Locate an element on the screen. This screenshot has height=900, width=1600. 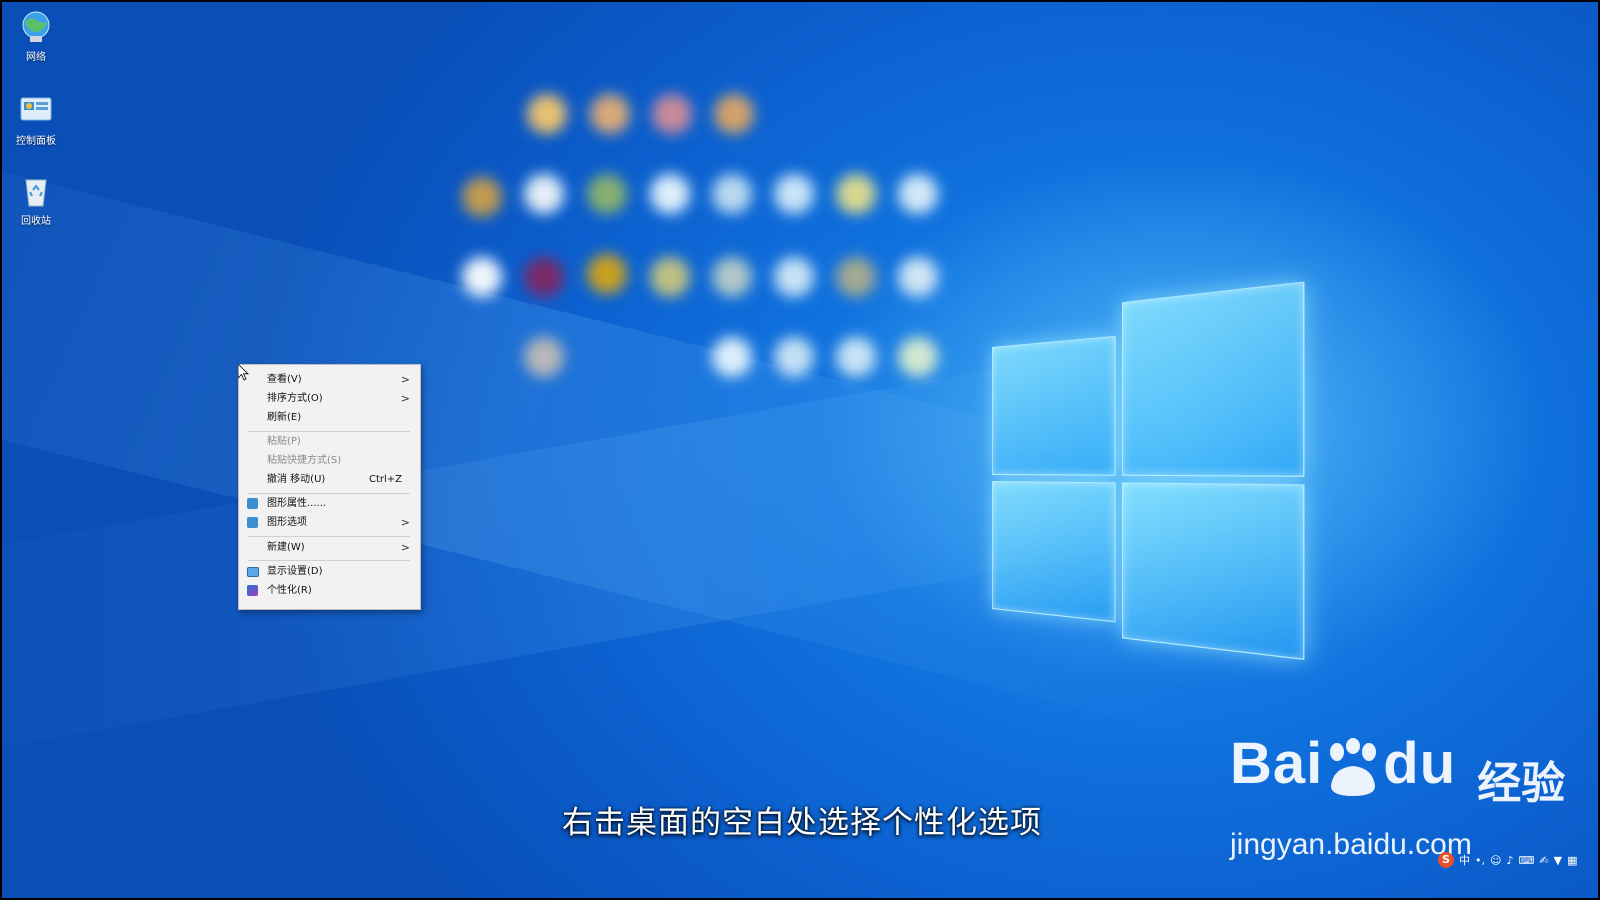
menu-item-personalize: 个性化(R) is located at coordinates (329, 590).